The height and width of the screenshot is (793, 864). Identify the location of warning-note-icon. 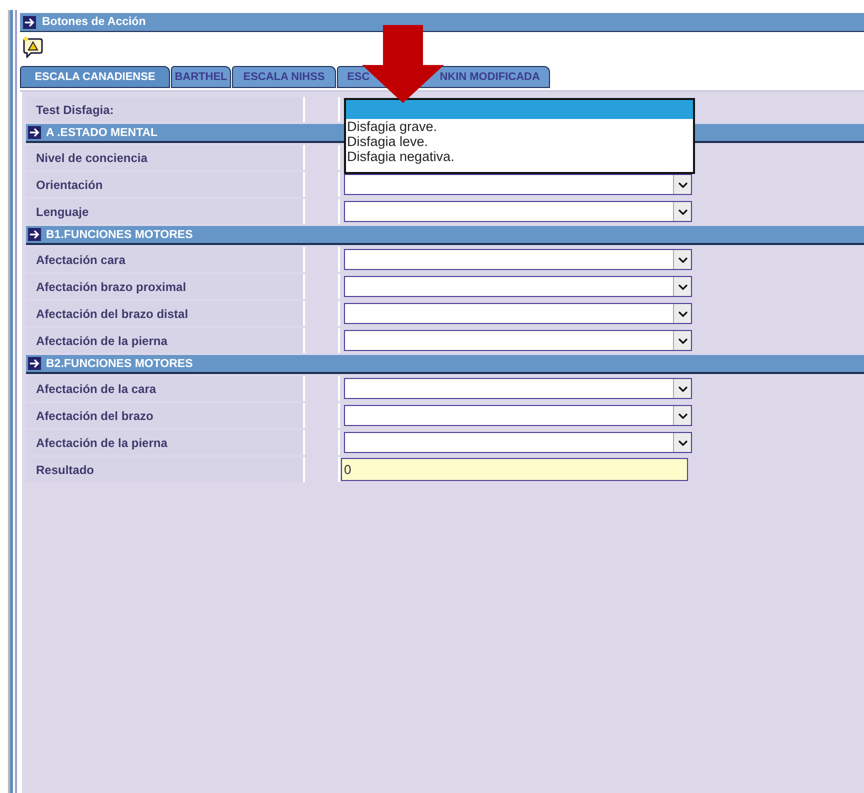
(33, 47).